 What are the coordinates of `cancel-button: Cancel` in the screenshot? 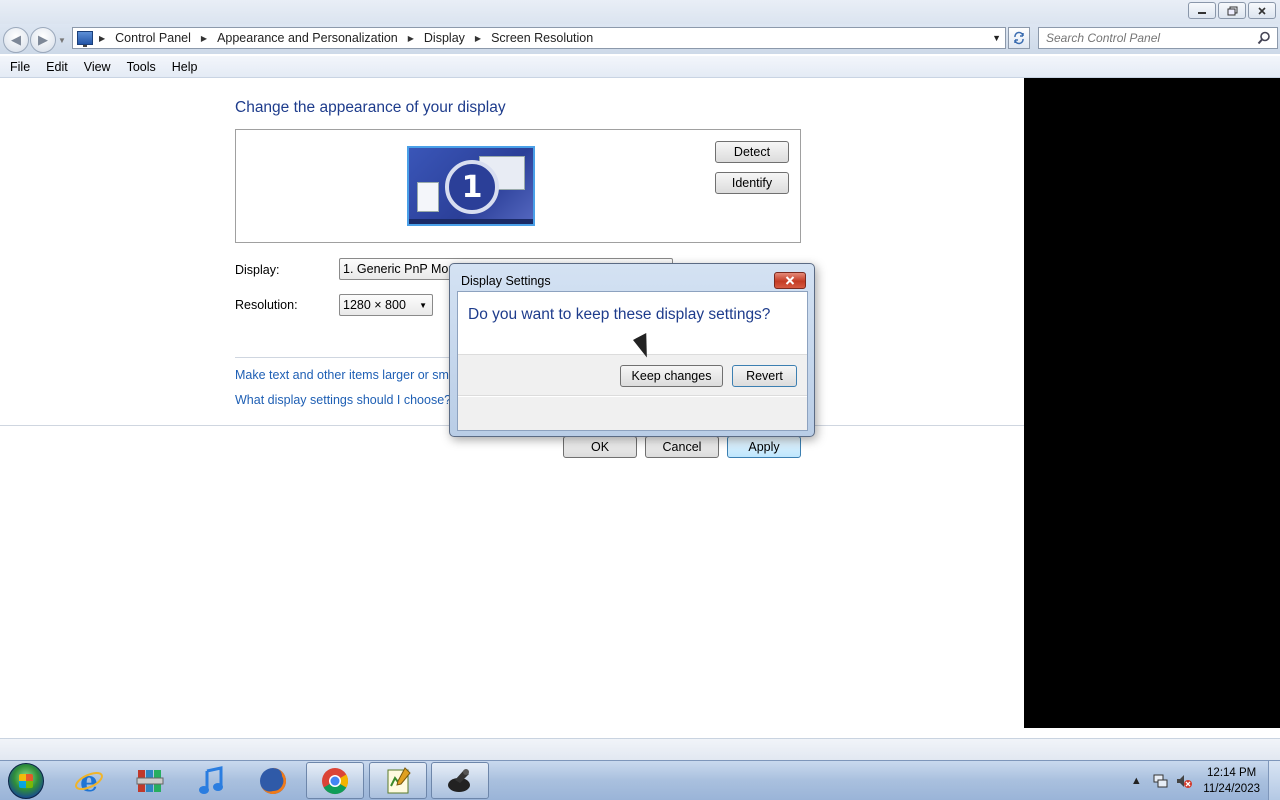 It's located at (682, 447).